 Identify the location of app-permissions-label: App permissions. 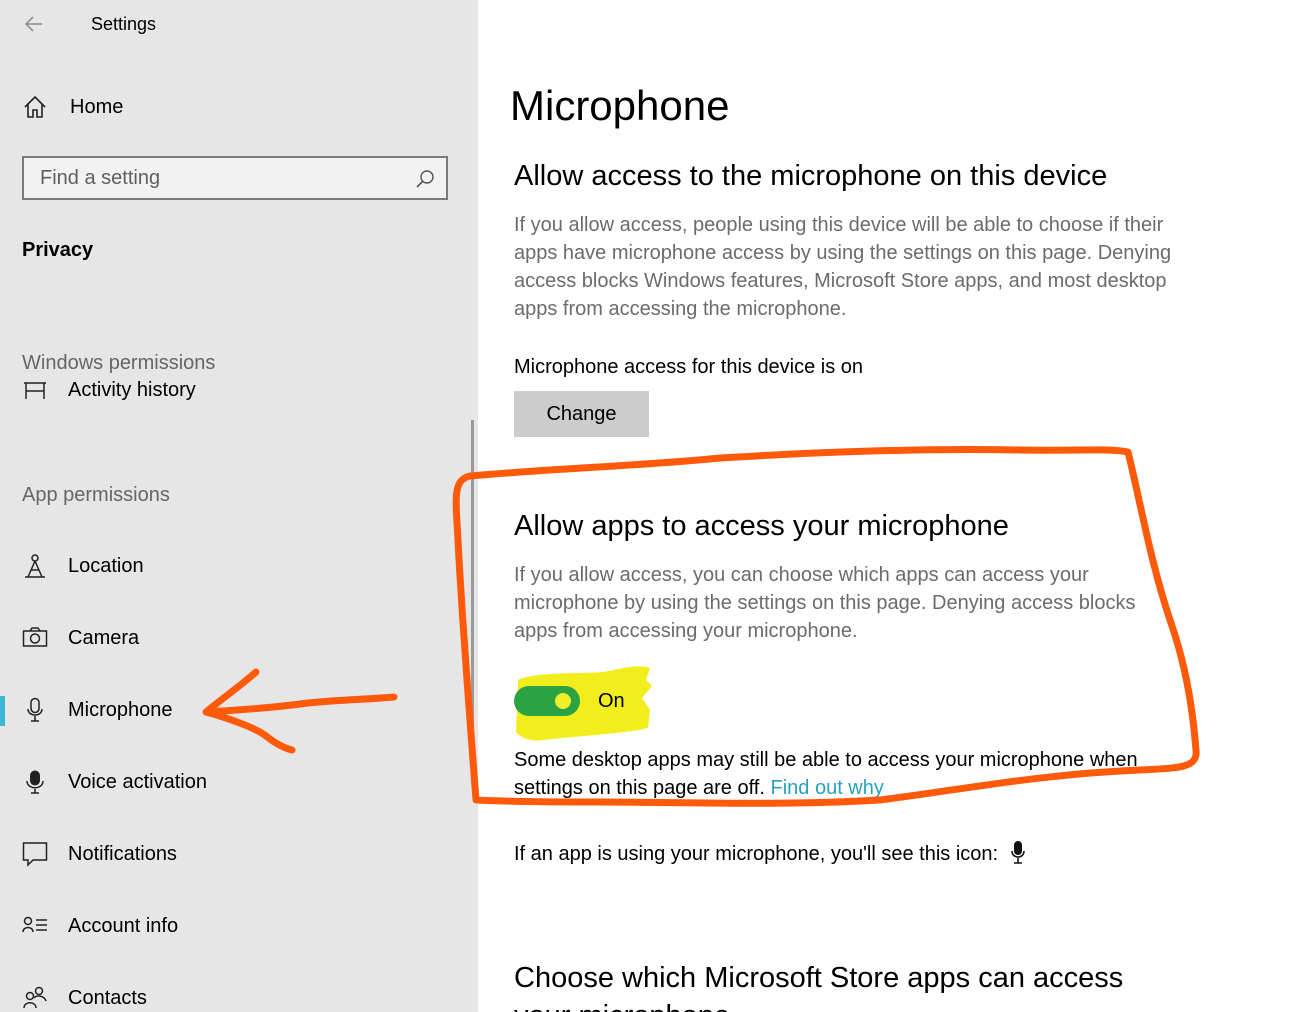
(96, 495).